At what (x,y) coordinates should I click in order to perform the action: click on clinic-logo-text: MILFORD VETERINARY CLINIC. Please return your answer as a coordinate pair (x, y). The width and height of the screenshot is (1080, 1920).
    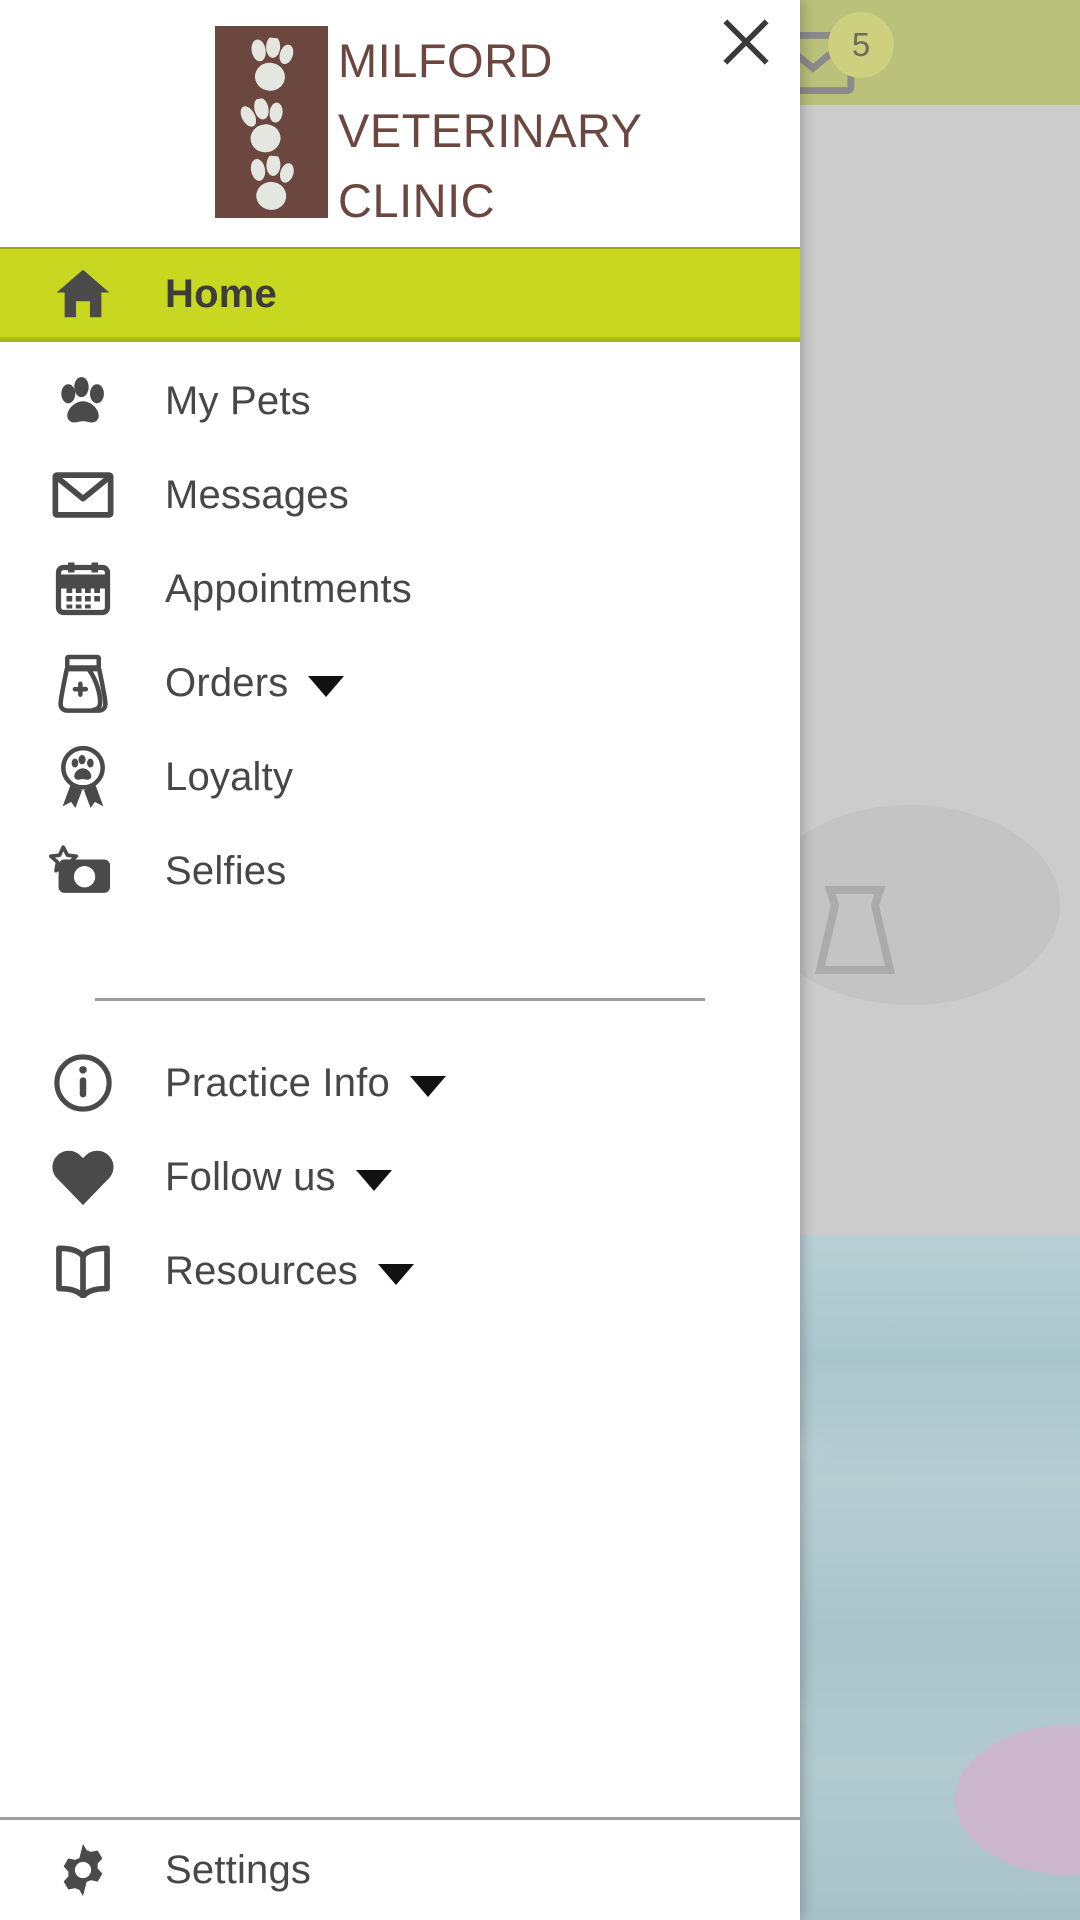
    Looking at the image, I should click on (485, 131).